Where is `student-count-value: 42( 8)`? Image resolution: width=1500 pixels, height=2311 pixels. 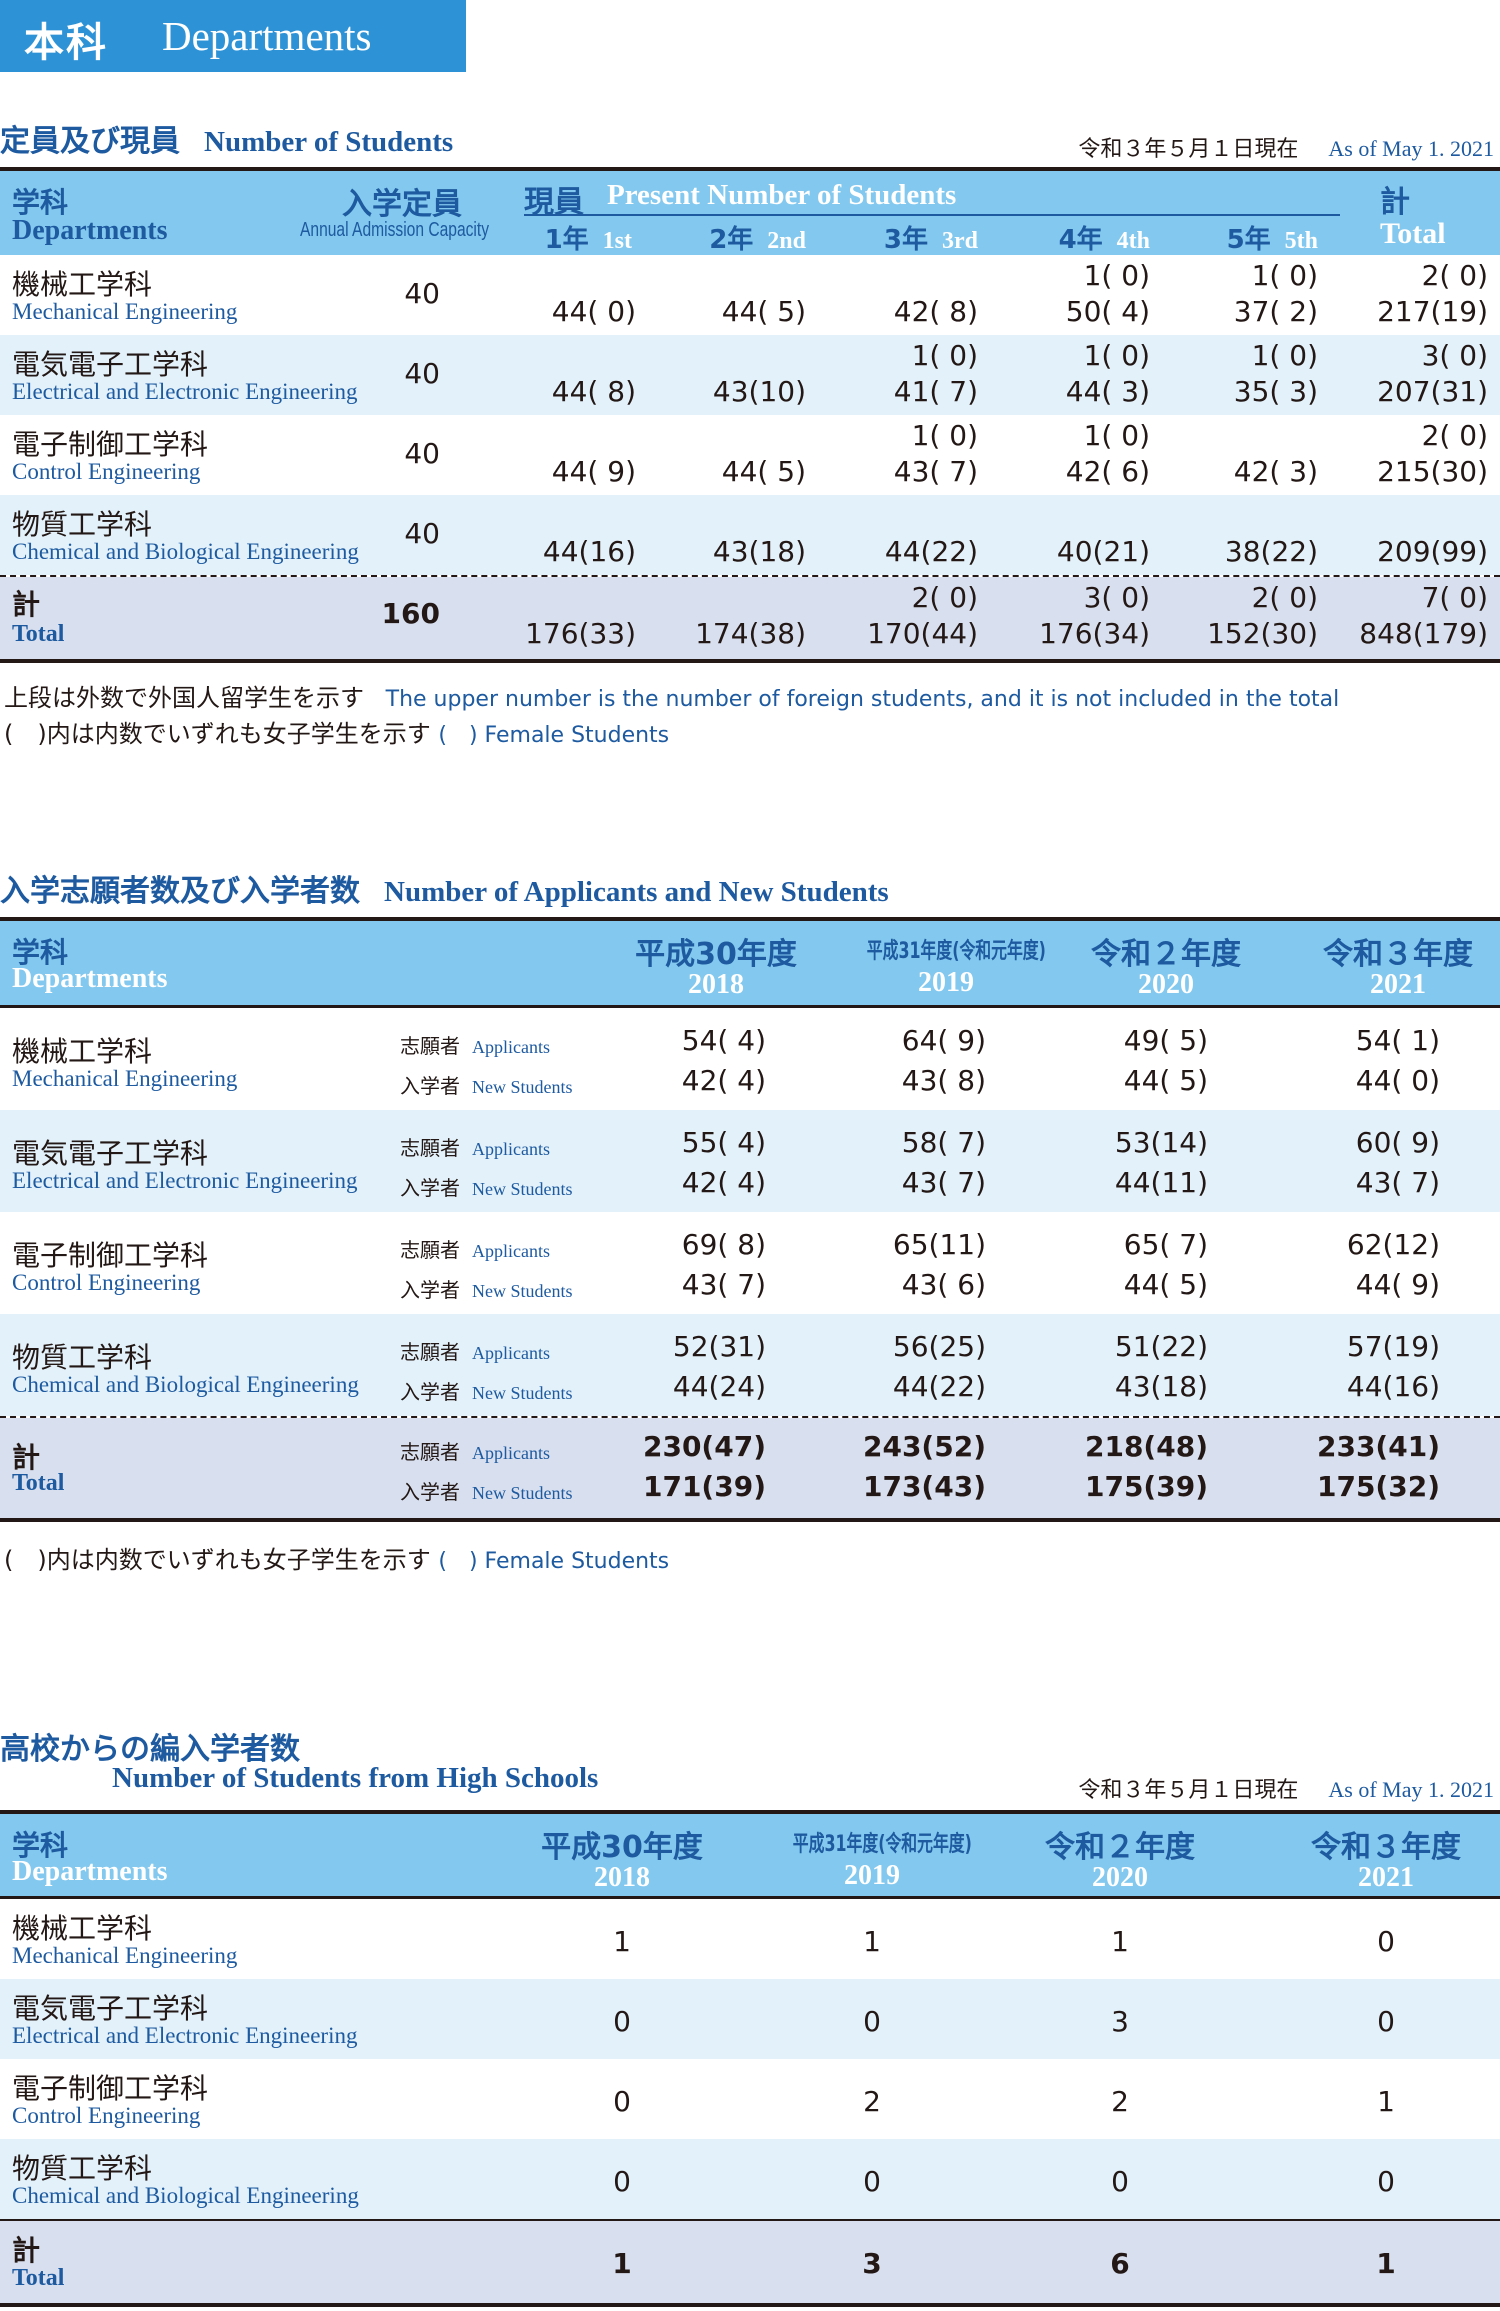 student-count-value: 42( 8) is located at coordinates (935, 311).